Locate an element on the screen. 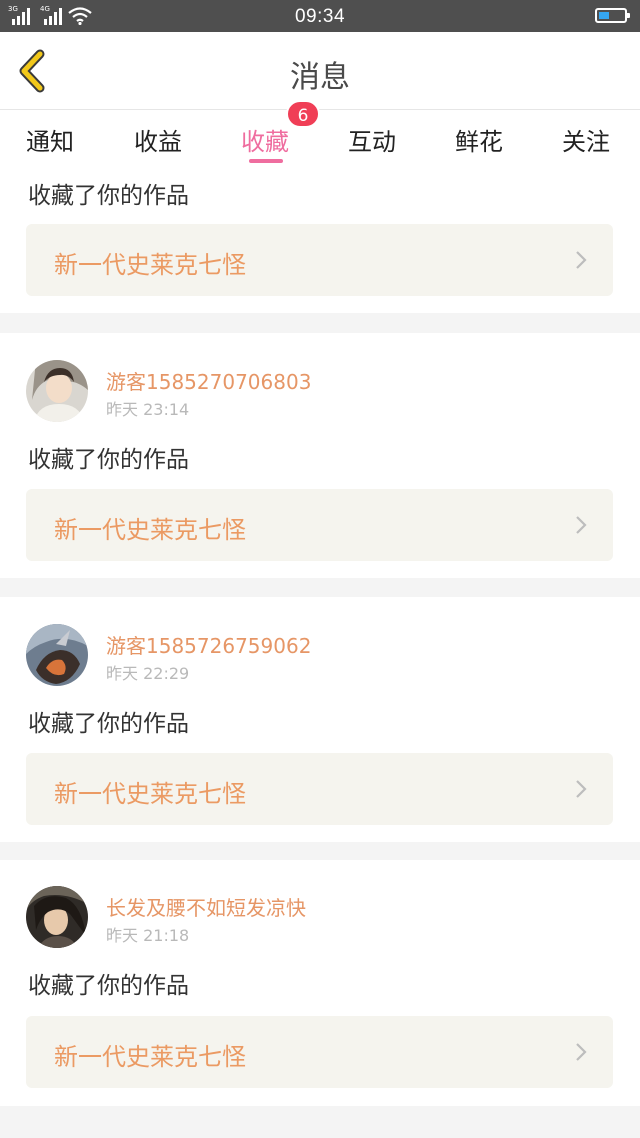 The width and height of the screenshot is (640, 1138). tab-follows: 关注 is located at coordinates (586, 139).